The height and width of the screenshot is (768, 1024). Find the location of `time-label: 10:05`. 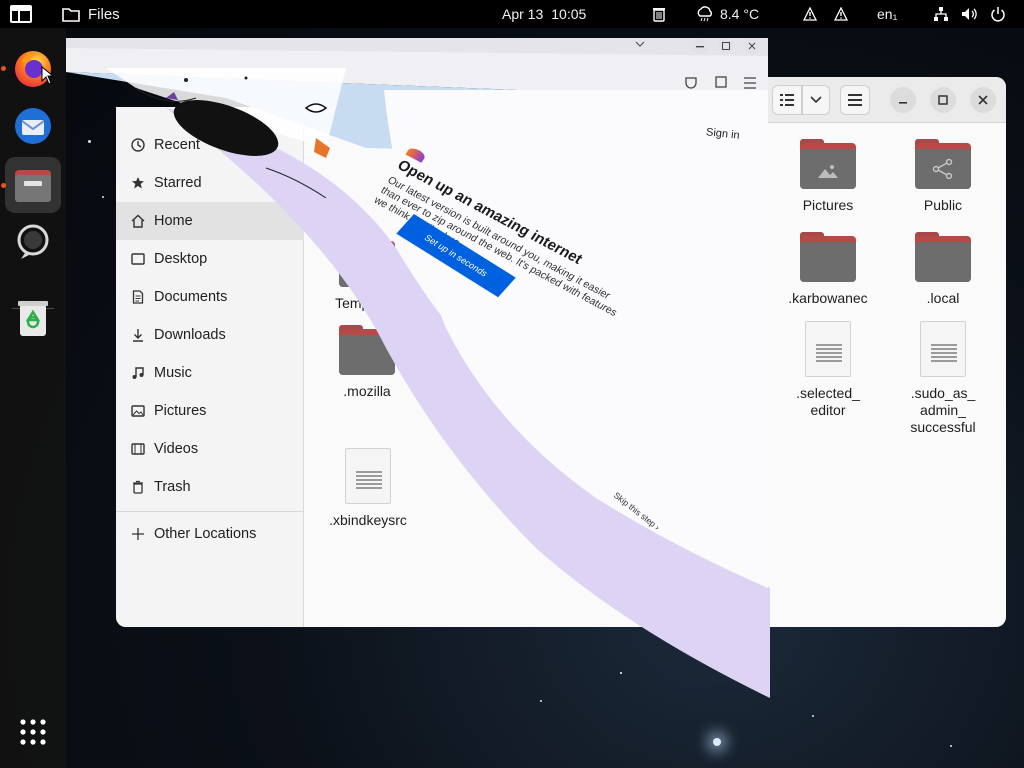

time-label: 10:05 is located at coordinates (569, 14).